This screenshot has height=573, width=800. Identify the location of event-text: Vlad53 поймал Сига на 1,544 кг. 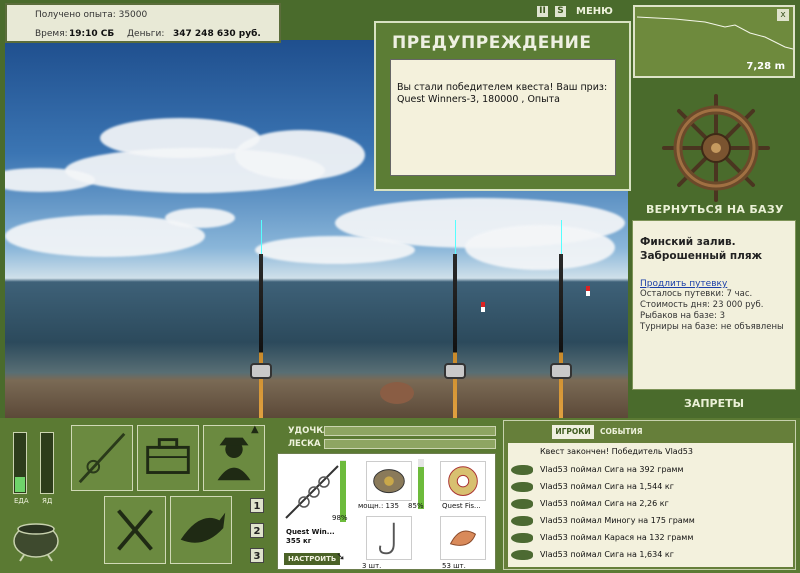
(607, 486).